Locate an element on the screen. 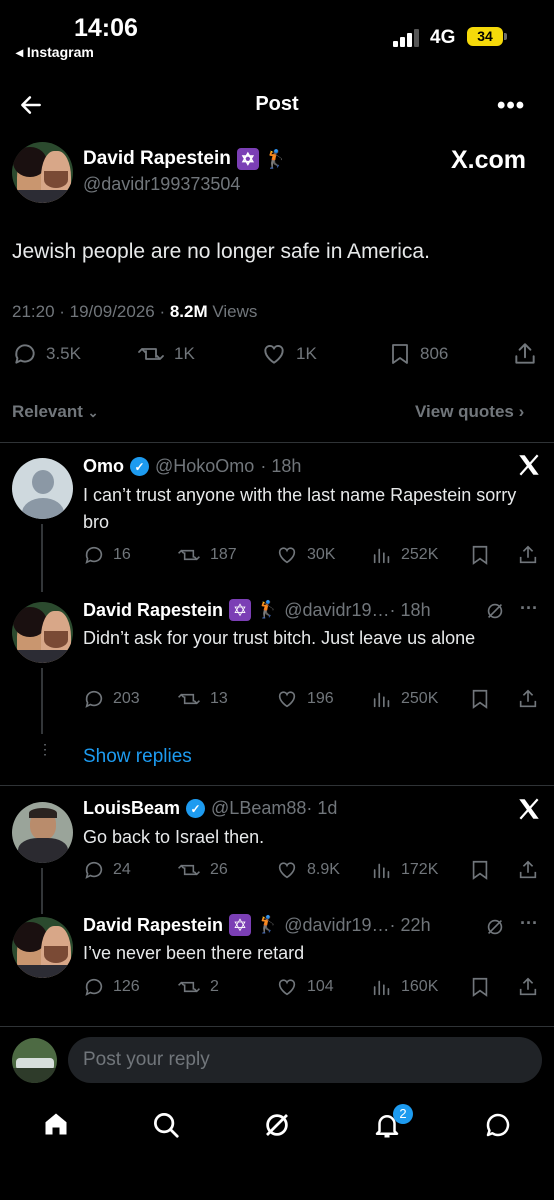  views-count: 8.2M is located at coordinates (188, 311).